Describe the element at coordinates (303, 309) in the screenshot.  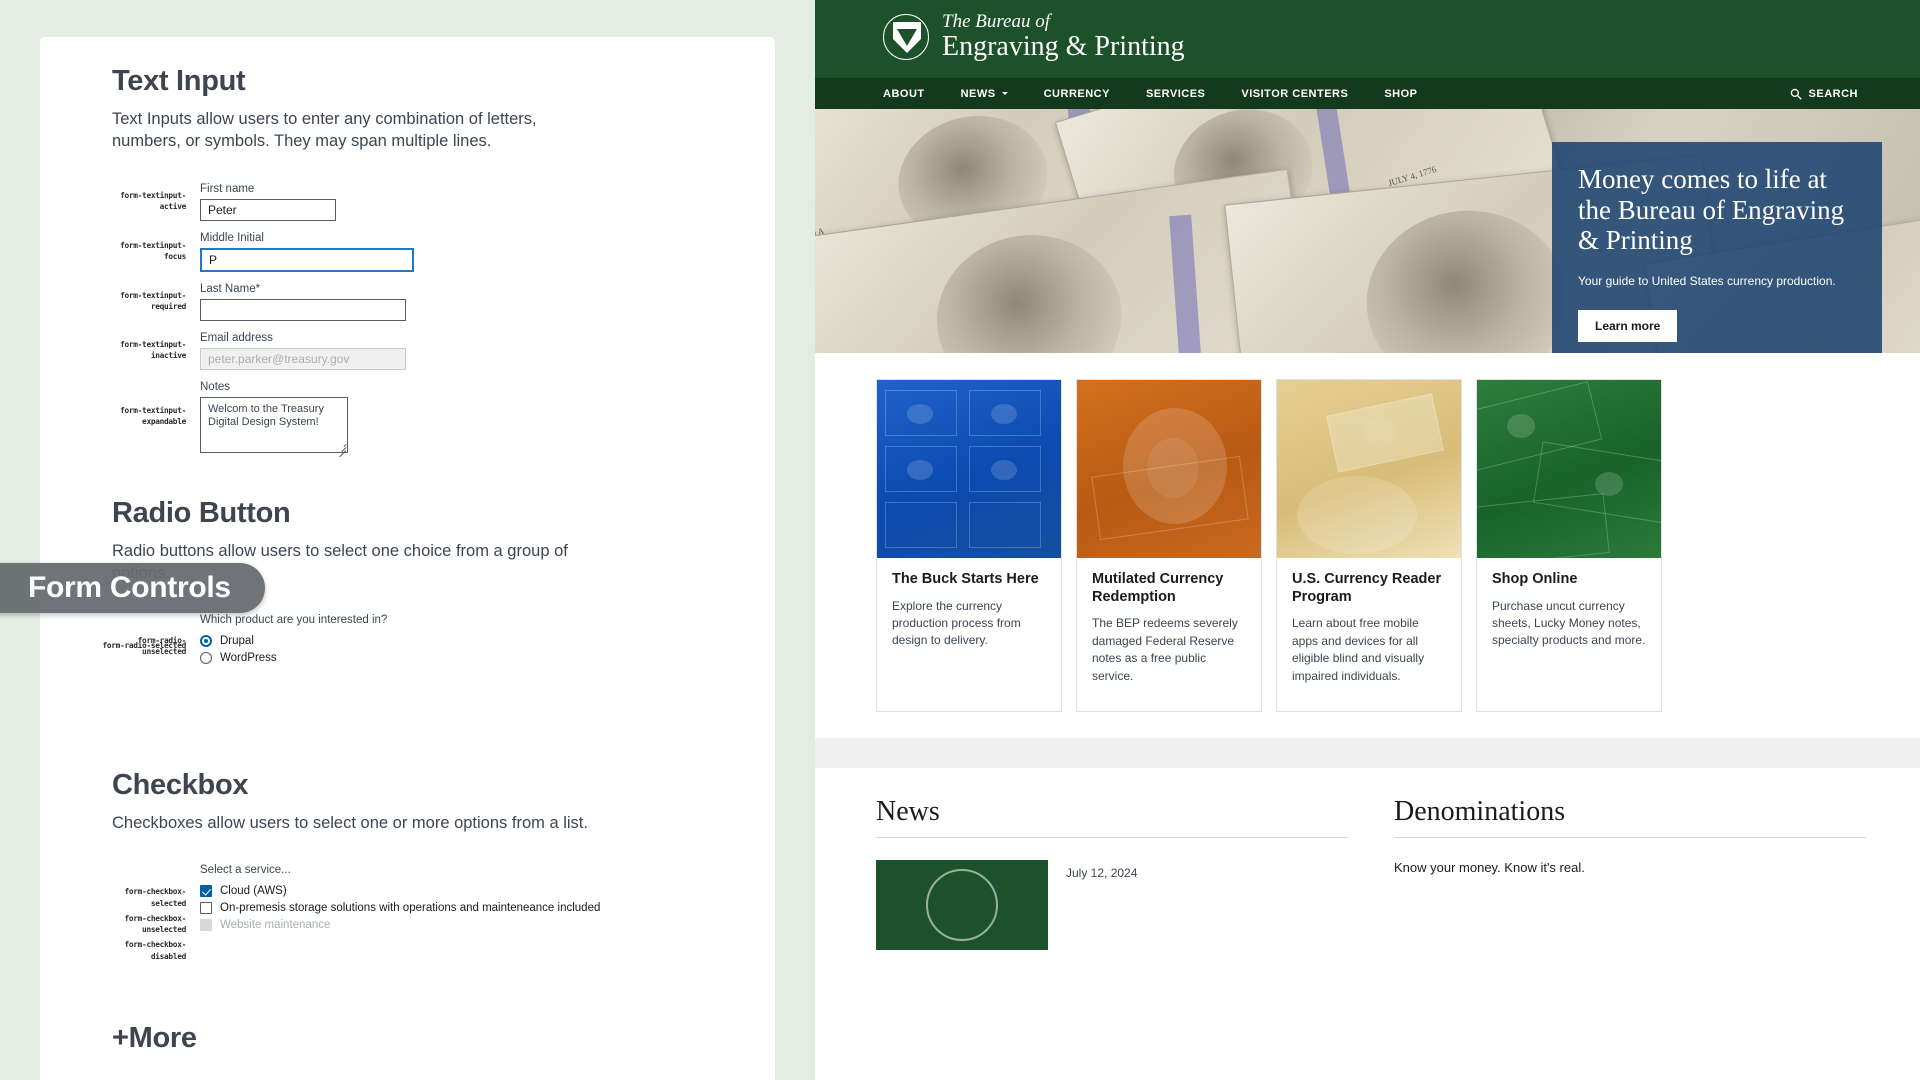
I see `last-name-input` at that location.